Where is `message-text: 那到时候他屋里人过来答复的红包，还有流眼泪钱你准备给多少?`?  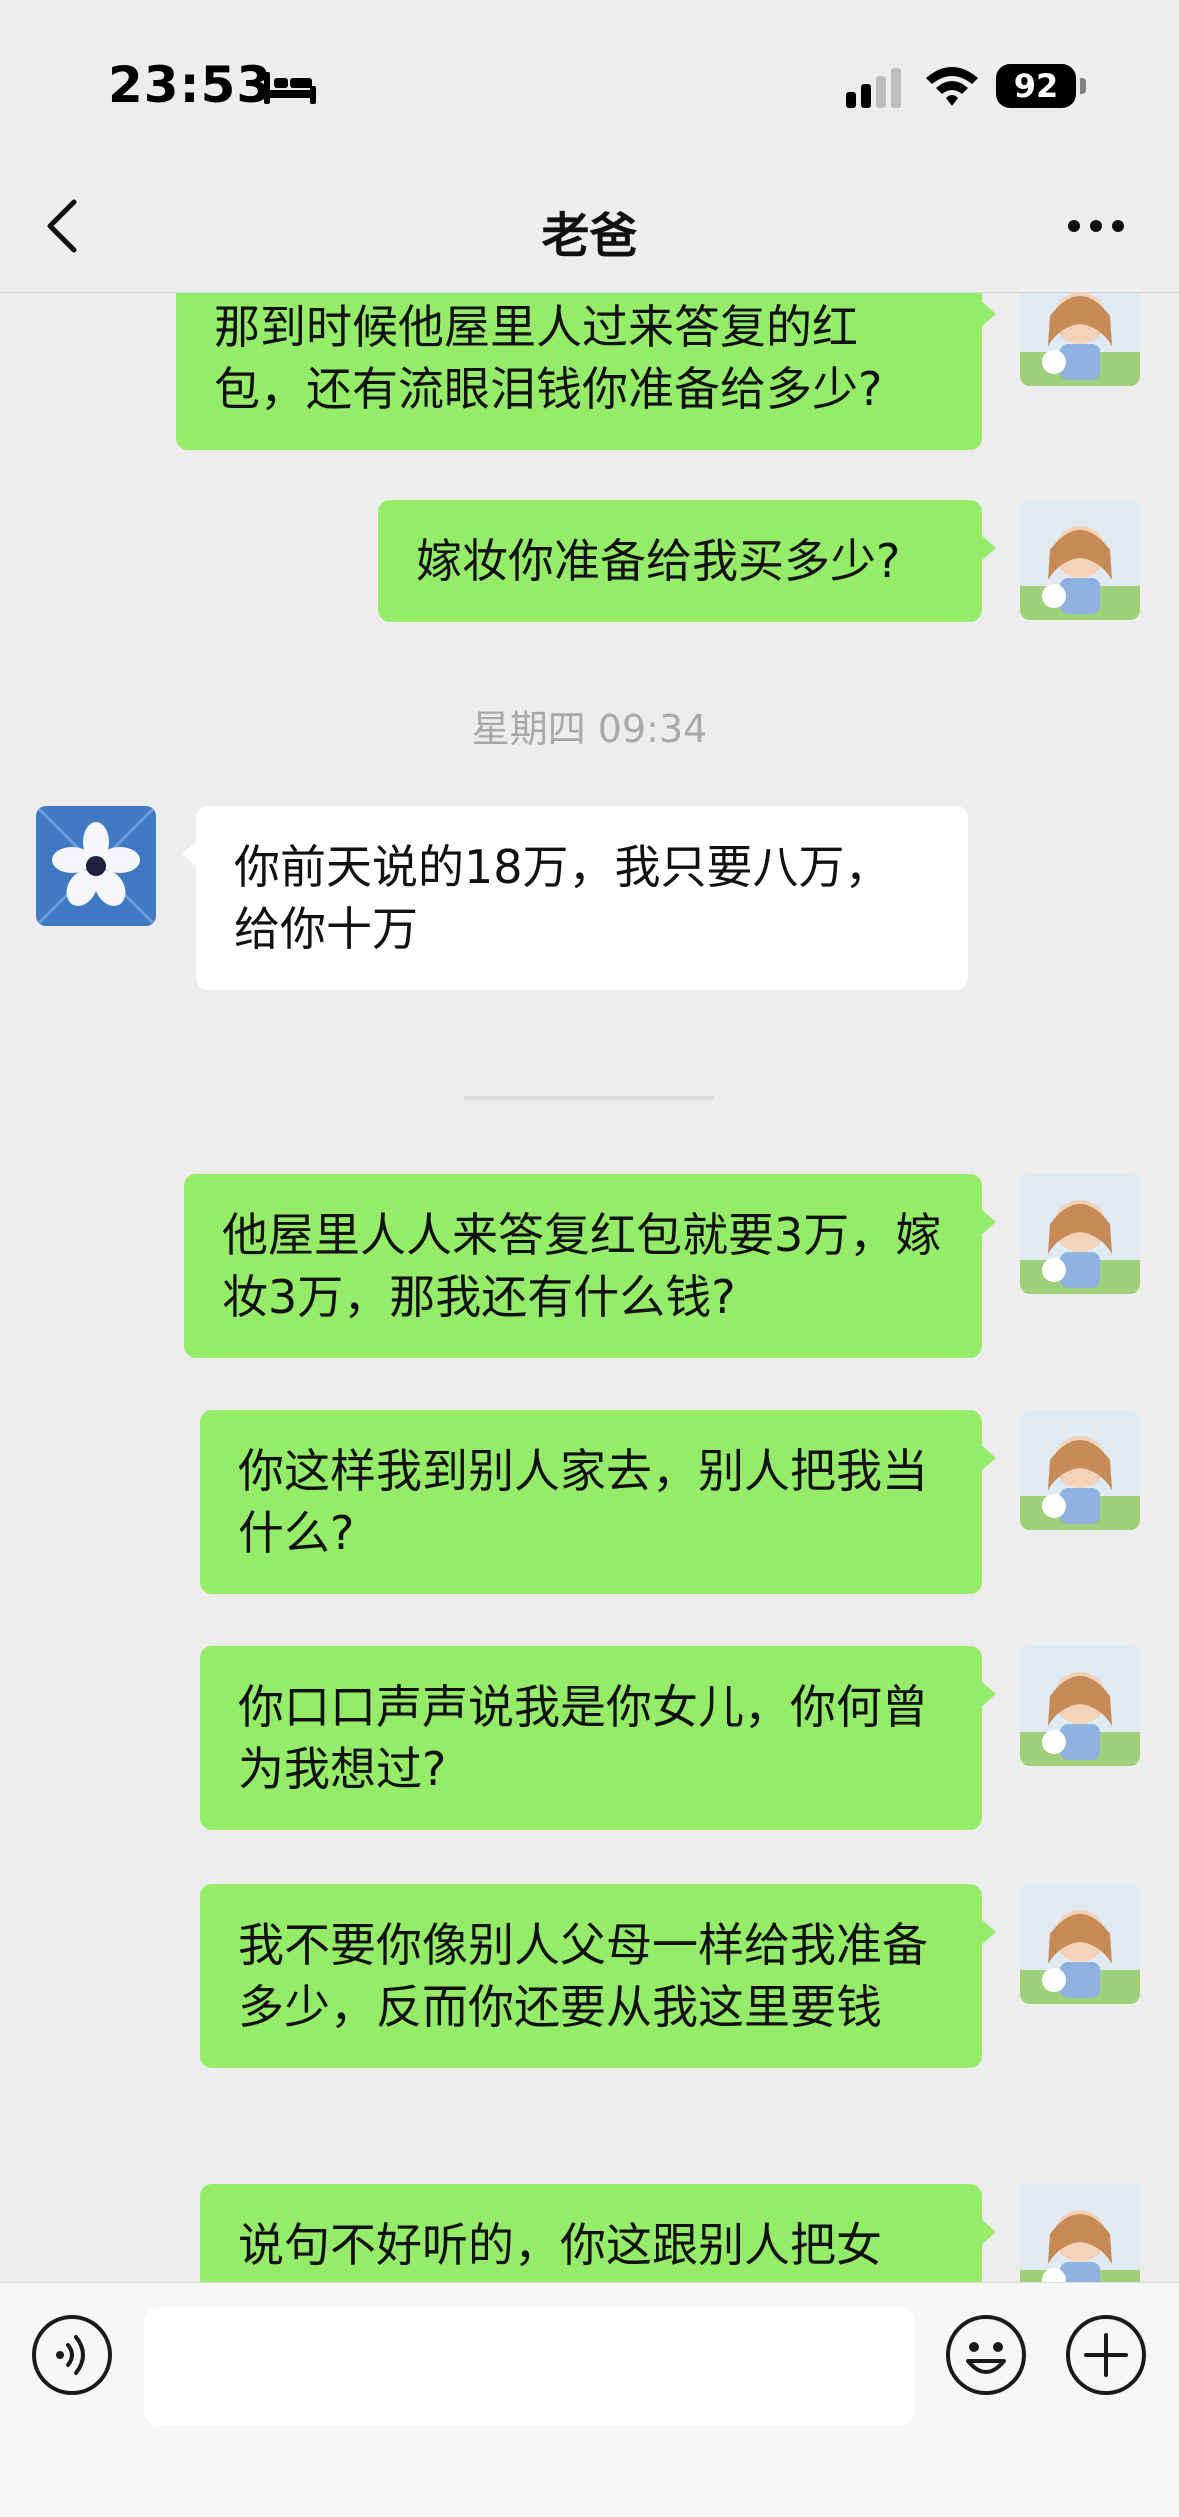
message-text: 那到时候他屋里人过来答复的红包，还有流眼泪钱你准备给多少? is located at coordinates (548, 358).